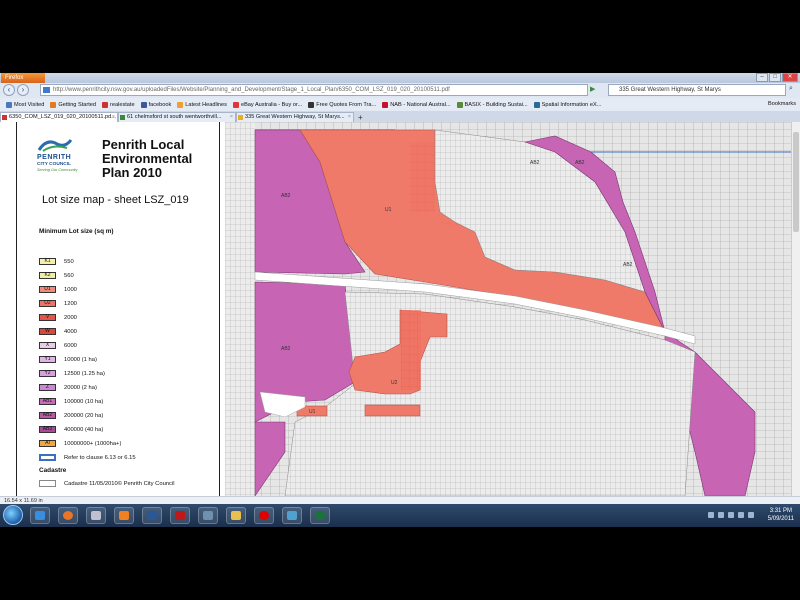  I want to click on folder-icon, so click(236, 515).